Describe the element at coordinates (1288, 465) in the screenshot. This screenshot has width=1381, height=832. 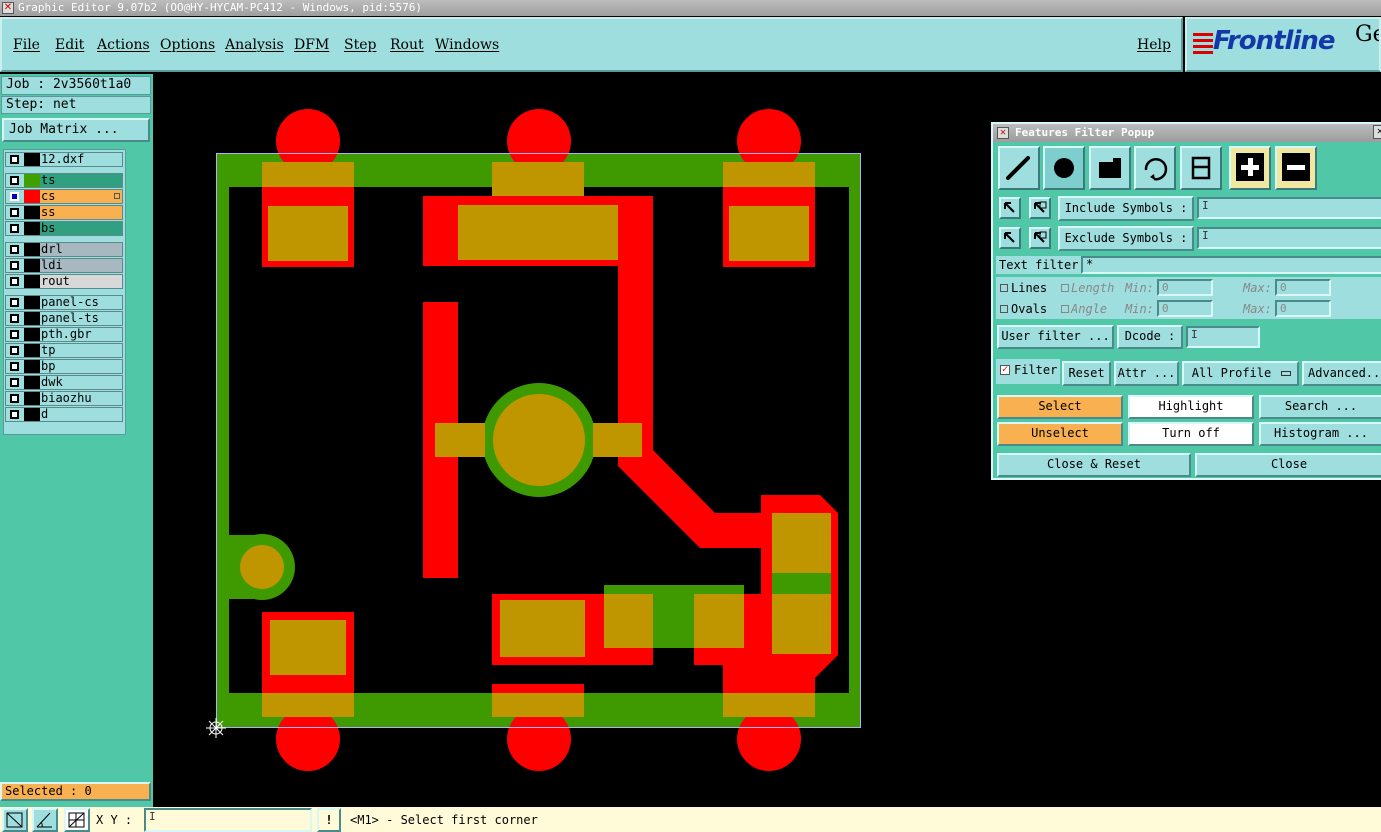
I see `close-button: Close` at that location.